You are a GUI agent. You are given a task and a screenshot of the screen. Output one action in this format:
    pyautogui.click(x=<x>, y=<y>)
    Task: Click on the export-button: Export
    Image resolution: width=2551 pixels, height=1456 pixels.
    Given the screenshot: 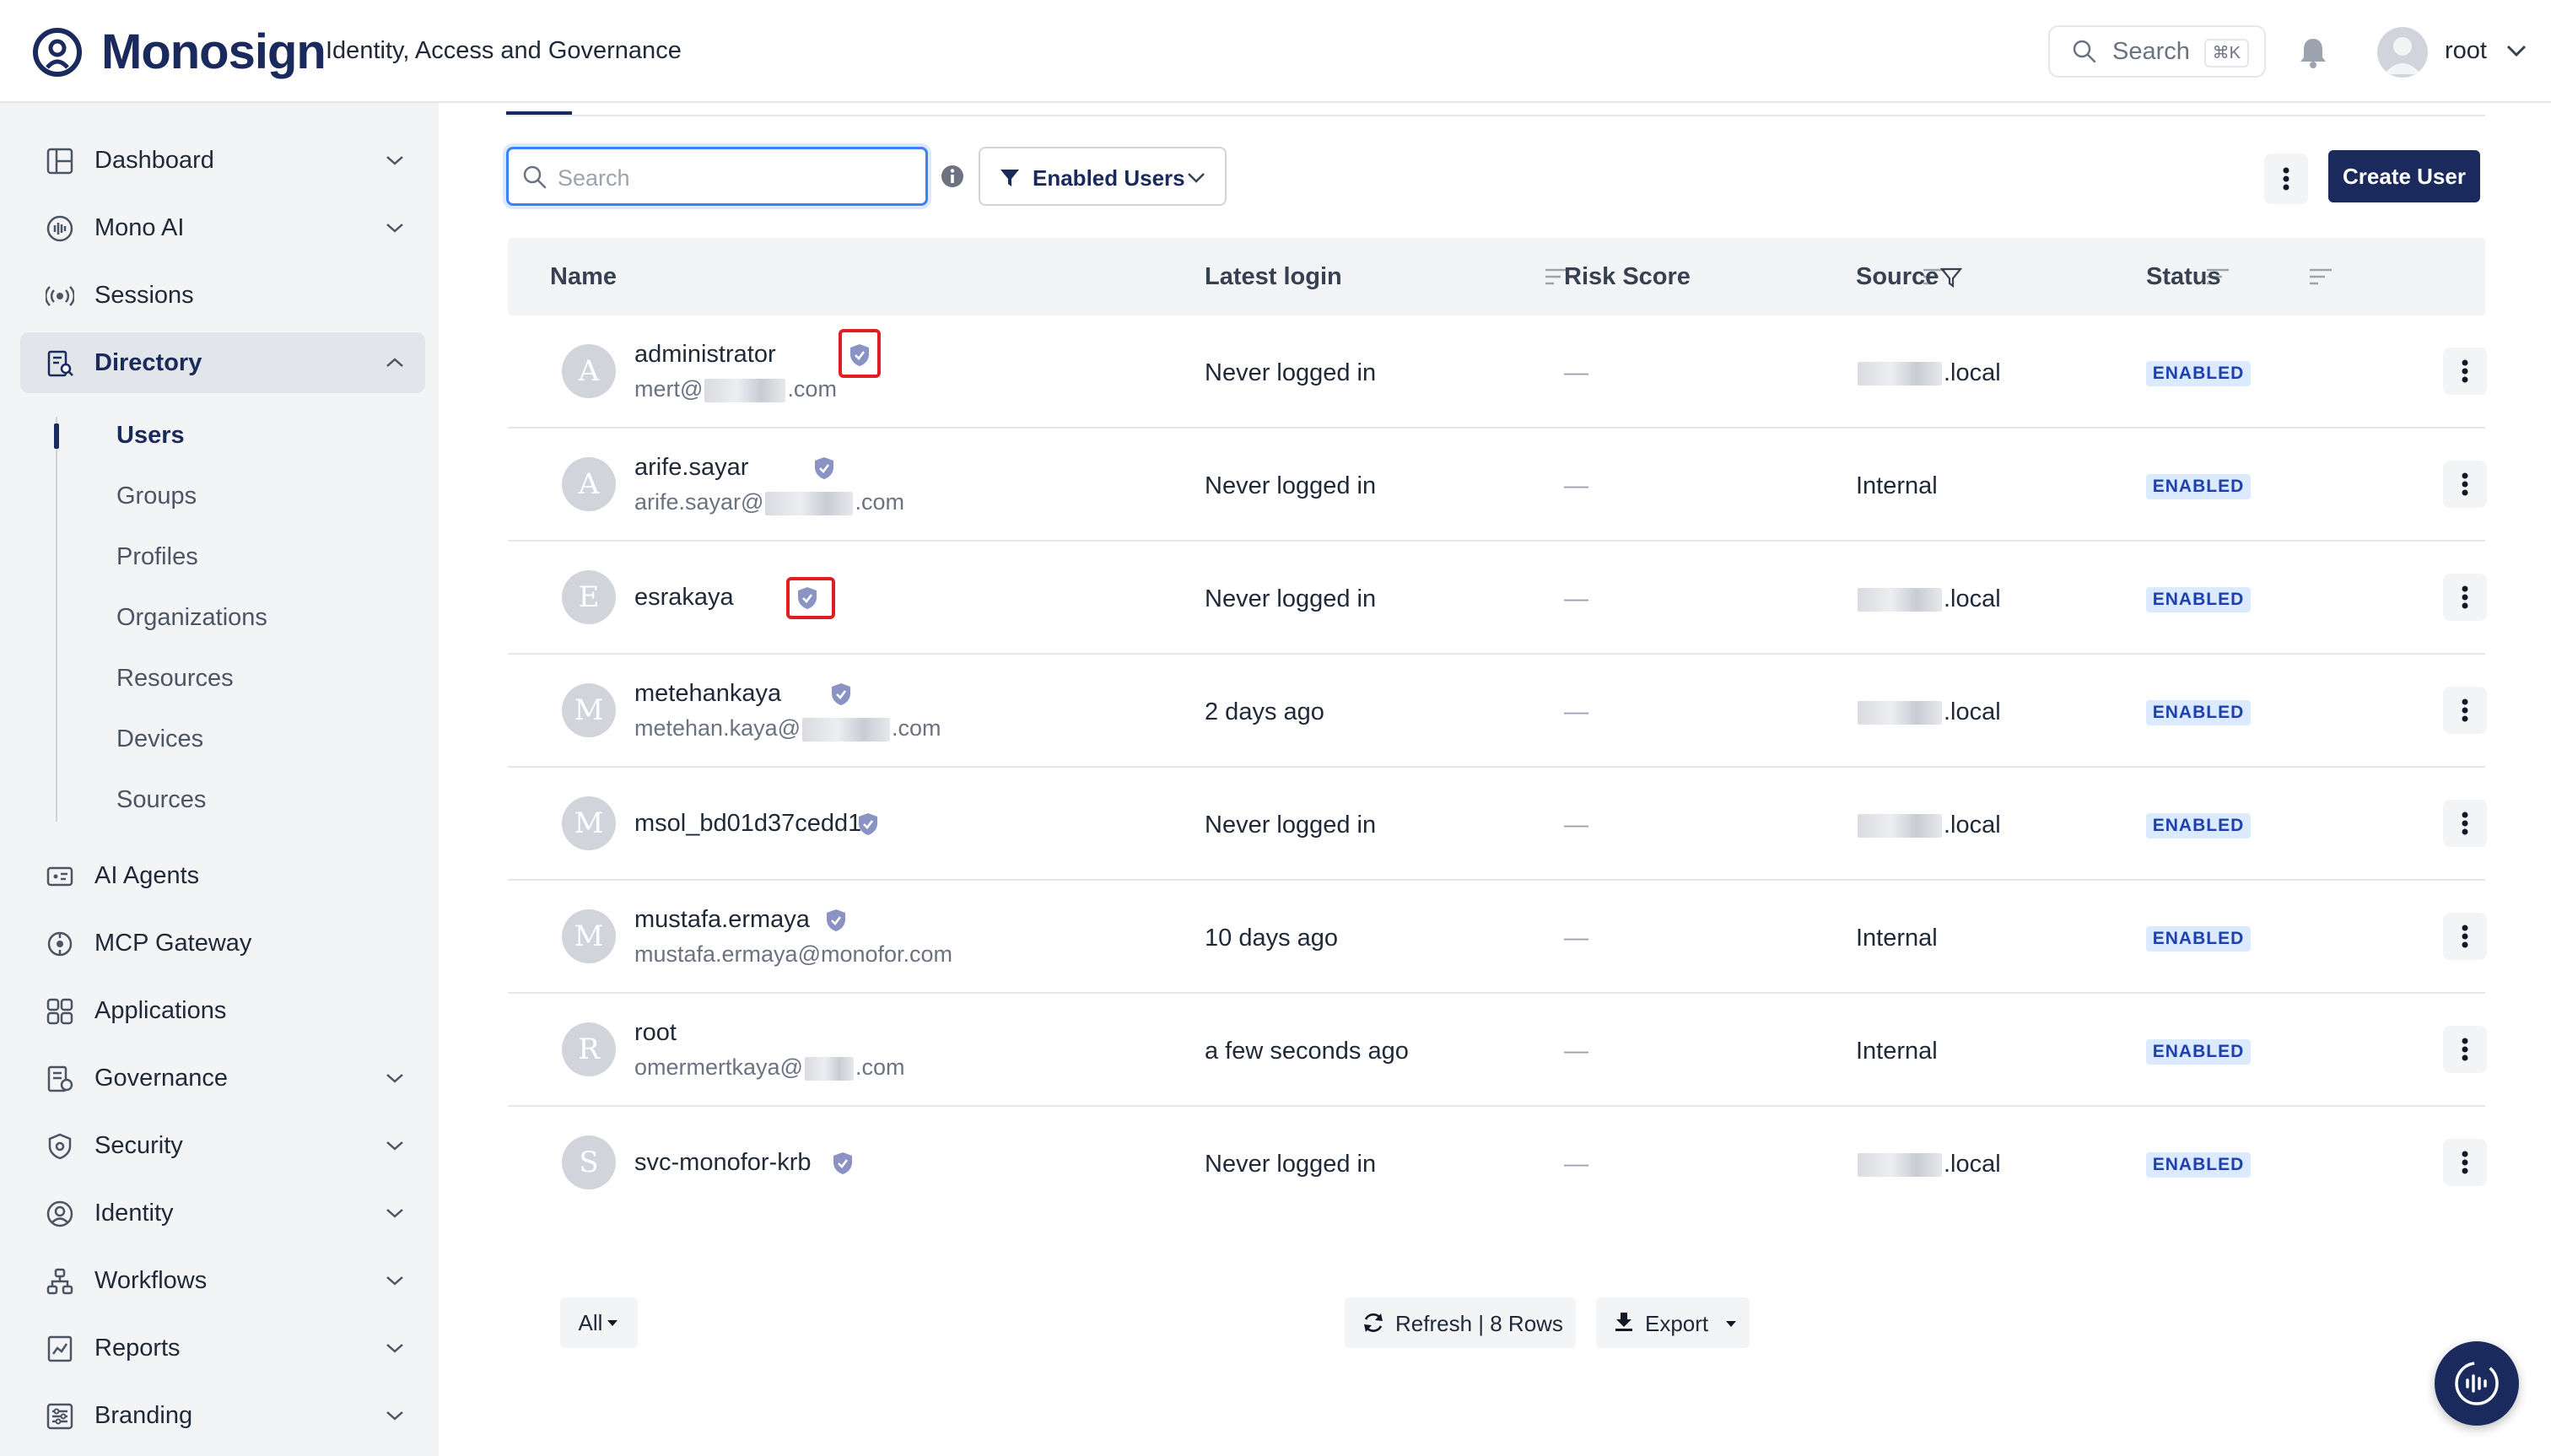 What is the action you would take?
    pyautogui.click(x=1673, y=1323)
    